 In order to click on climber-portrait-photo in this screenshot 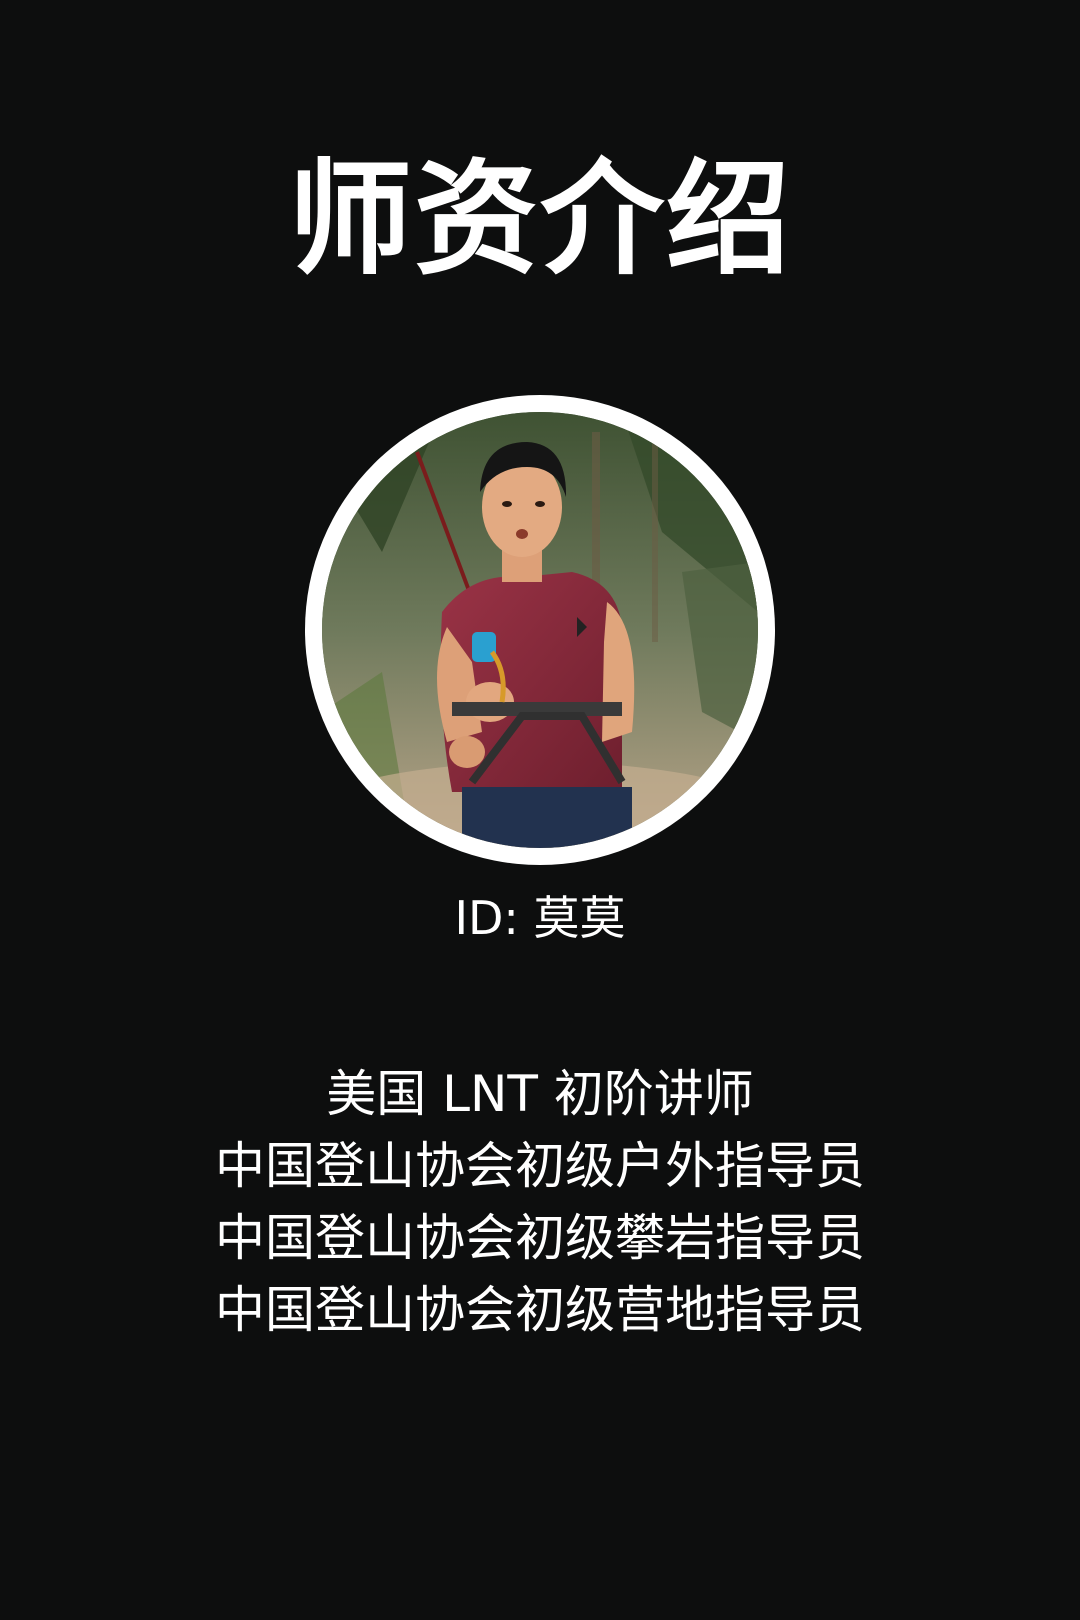, I will do `click(540, 630)`.